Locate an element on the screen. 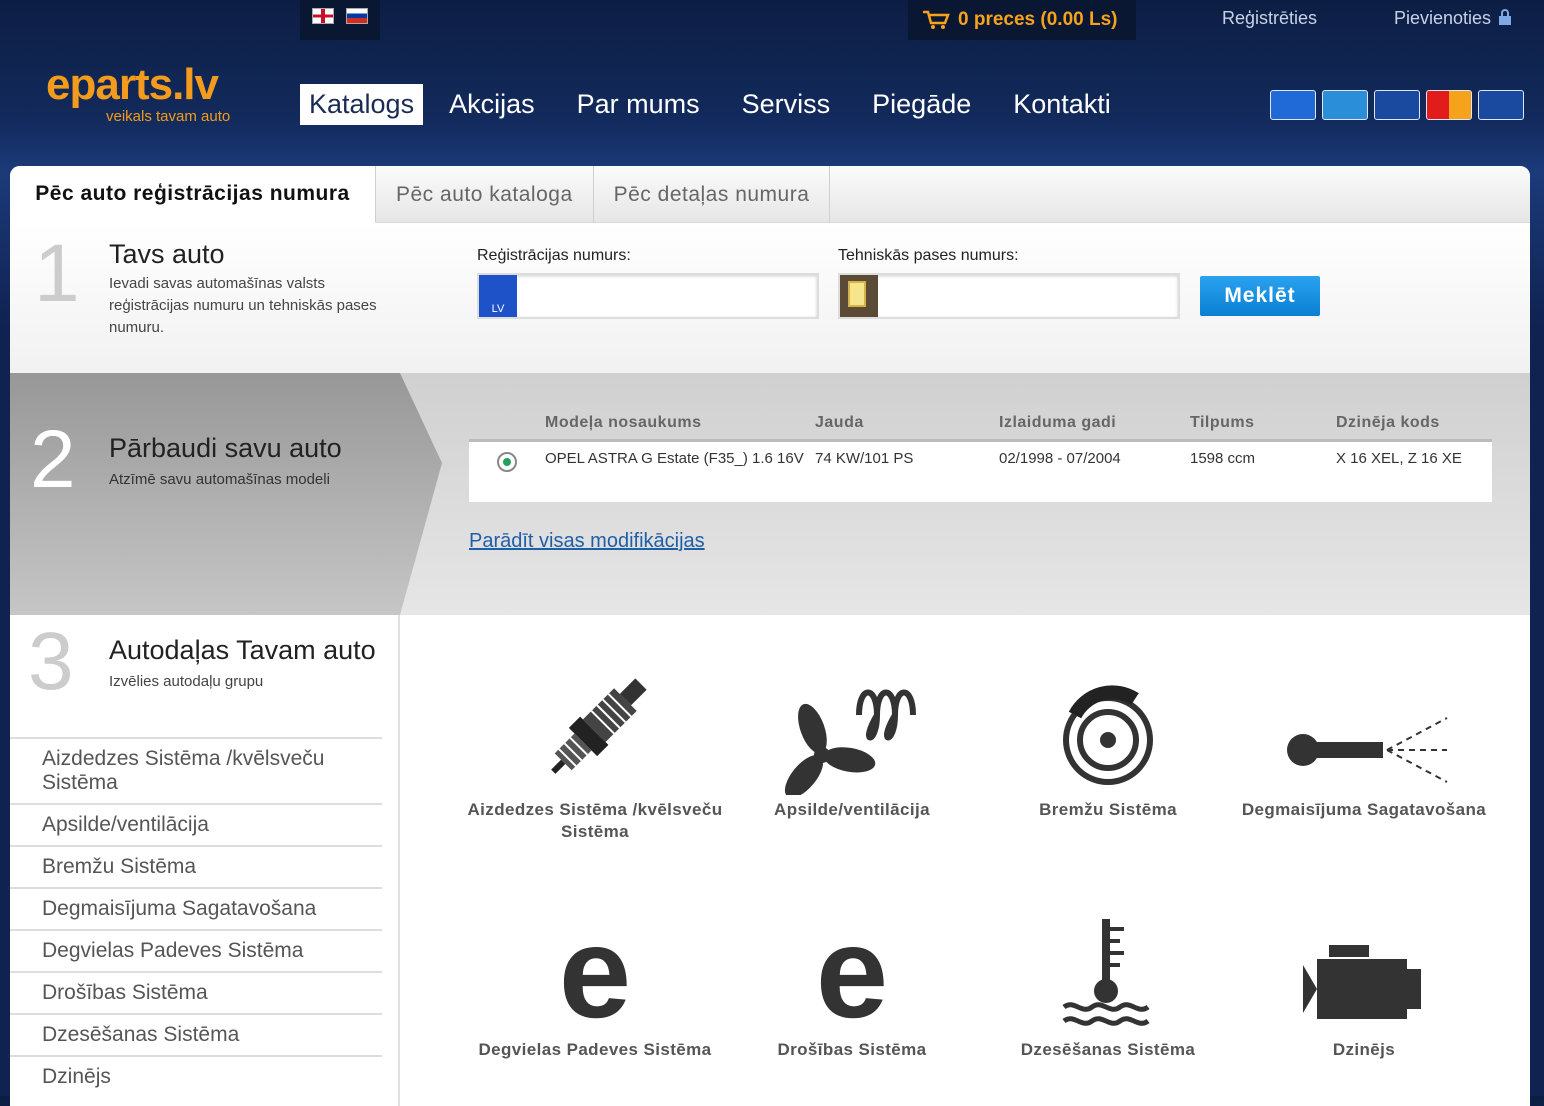 This screenshot has height=1106, width=1544. injector-icon is located at coordinates (1367, 750).